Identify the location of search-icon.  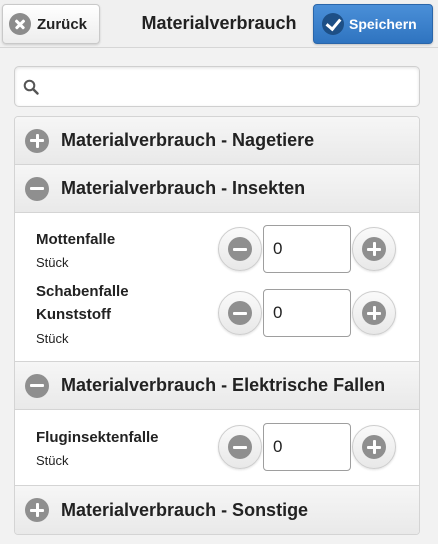
(31, 87).